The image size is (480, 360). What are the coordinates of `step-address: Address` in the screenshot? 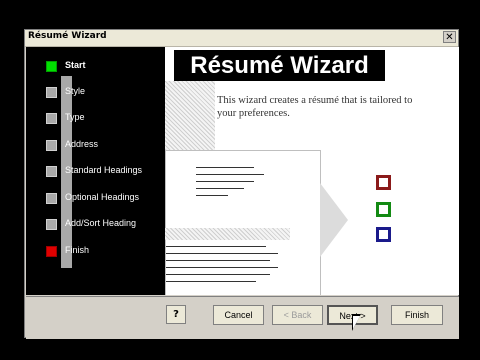 It's located at (95, 146).